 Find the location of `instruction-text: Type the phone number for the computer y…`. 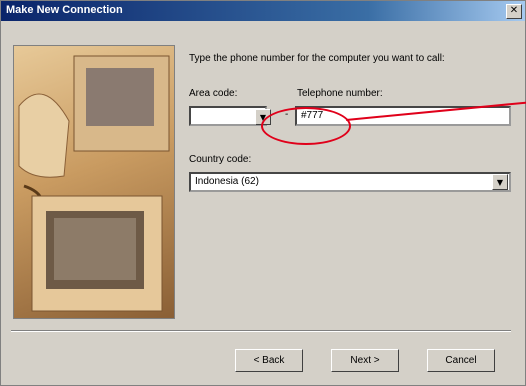

instruction-text: Type the phone number for the computer y… is located at coordinates (317, 58).